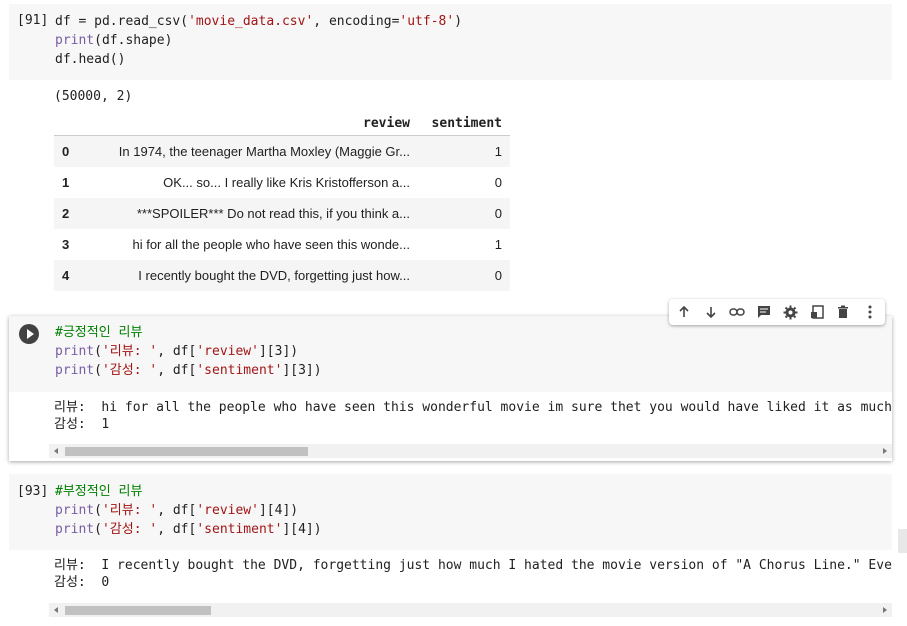 This screenshot has width=907, height=626. Describe the element at coordinates (177, 351) in the screenshot. I see `code-line: print('리뷰: ', df['review'][3])` at that location.